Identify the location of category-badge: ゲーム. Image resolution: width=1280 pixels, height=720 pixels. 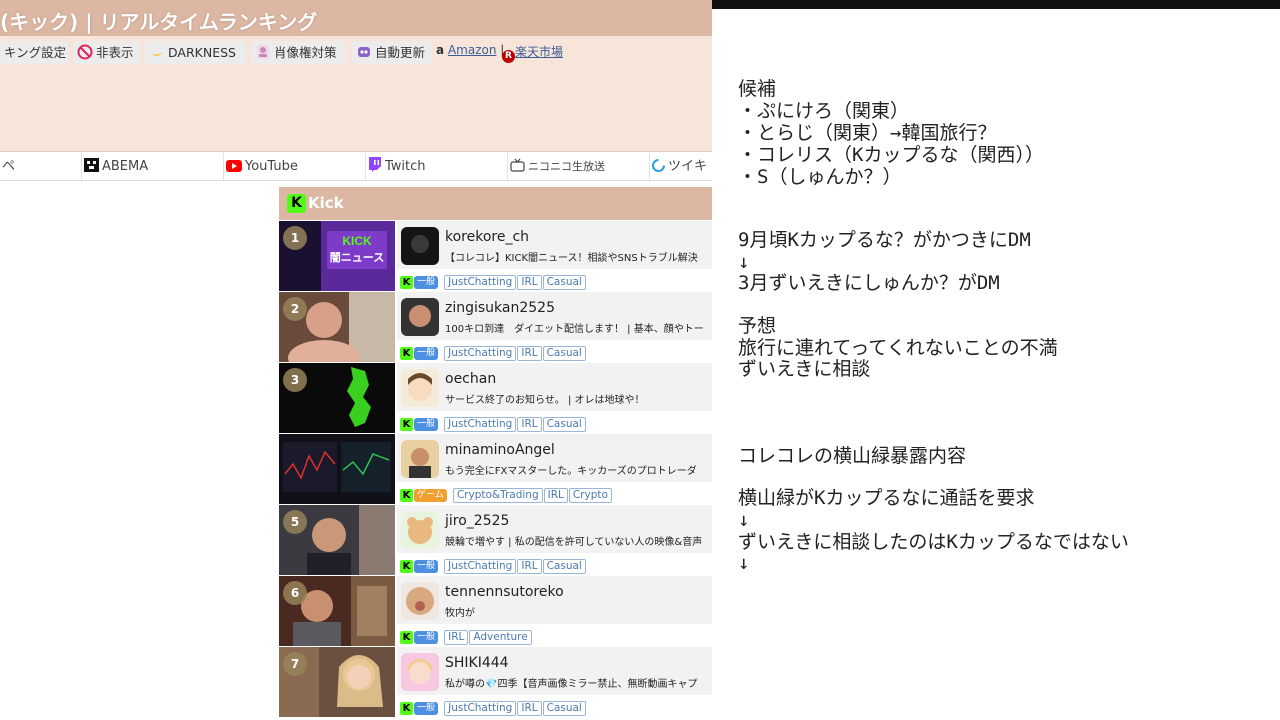
(430, 495).